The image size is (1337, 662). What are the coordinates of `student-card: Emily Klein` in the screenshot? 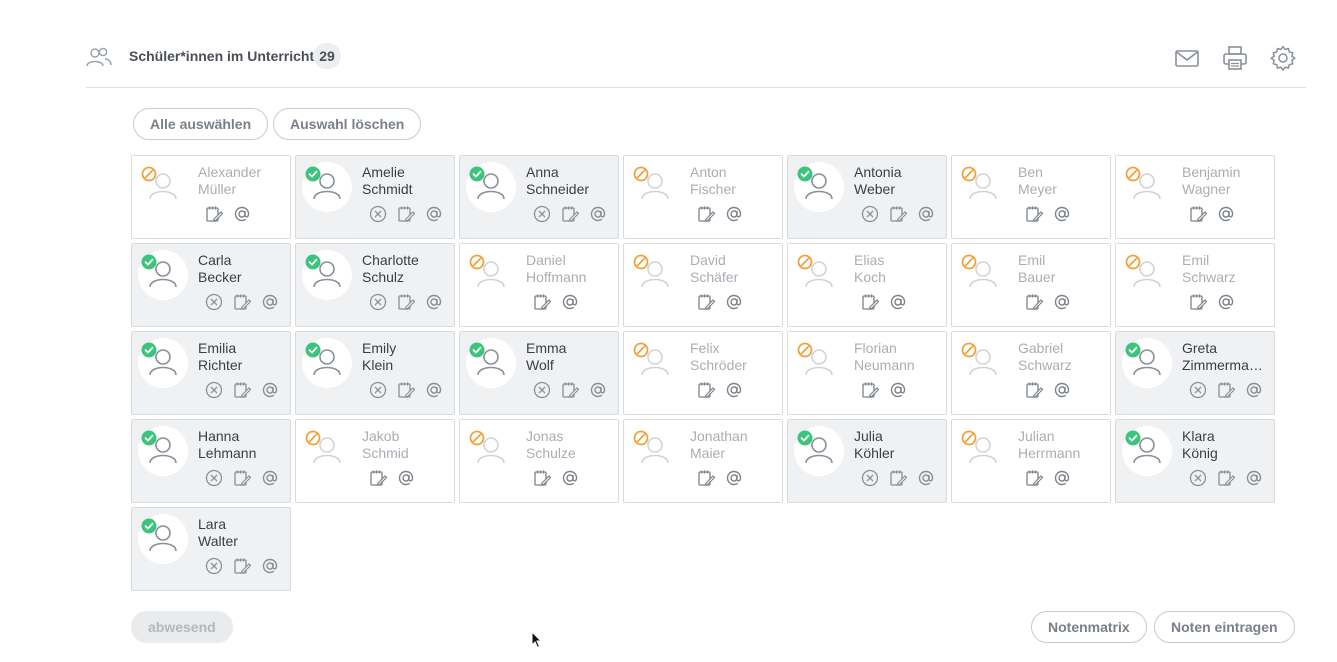 It's located at (375, 373).